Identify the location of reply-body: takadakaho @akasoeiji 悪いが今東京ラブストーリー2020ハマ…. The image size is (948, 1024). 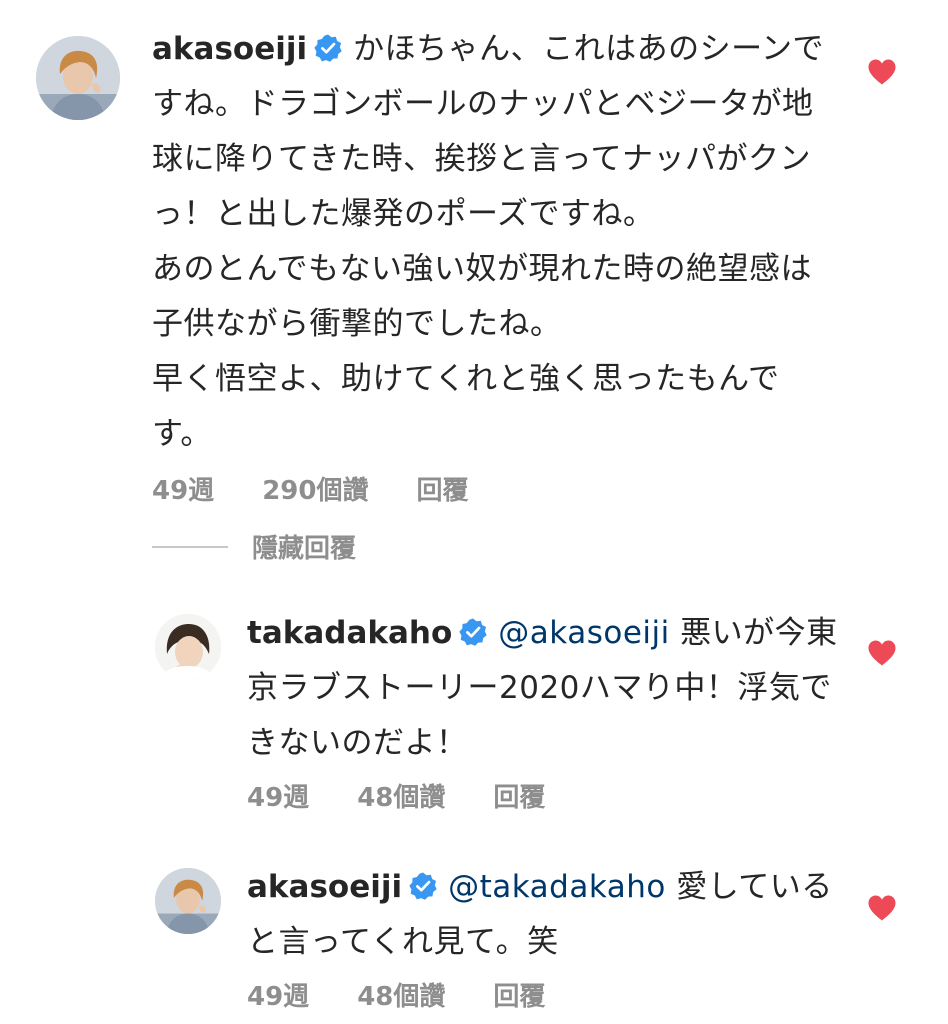
(546, 710).